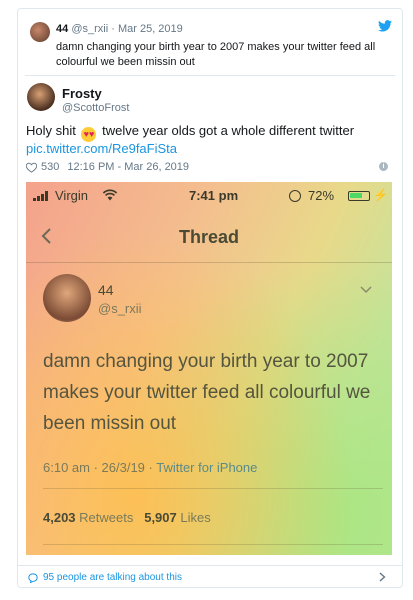 The width and height of the screenshot is (413, 600). Describe the element at coordinates (106, 517) in the screenshot. I see `retweet-label: Retweets` at that location.